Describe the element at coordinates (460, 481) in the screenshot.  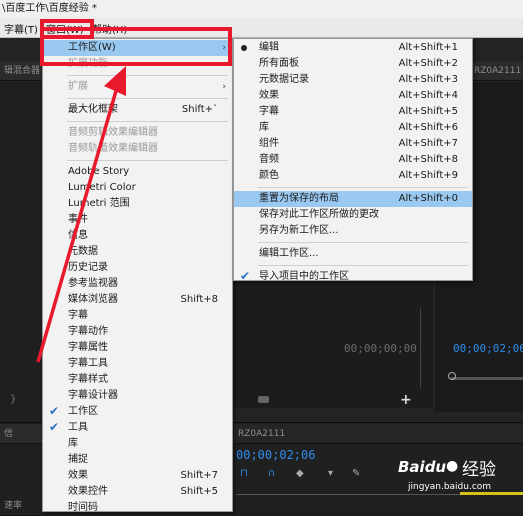
I see `baidu-watermark: Baidu ● 经验 jingyan.baidu.com` at that location.